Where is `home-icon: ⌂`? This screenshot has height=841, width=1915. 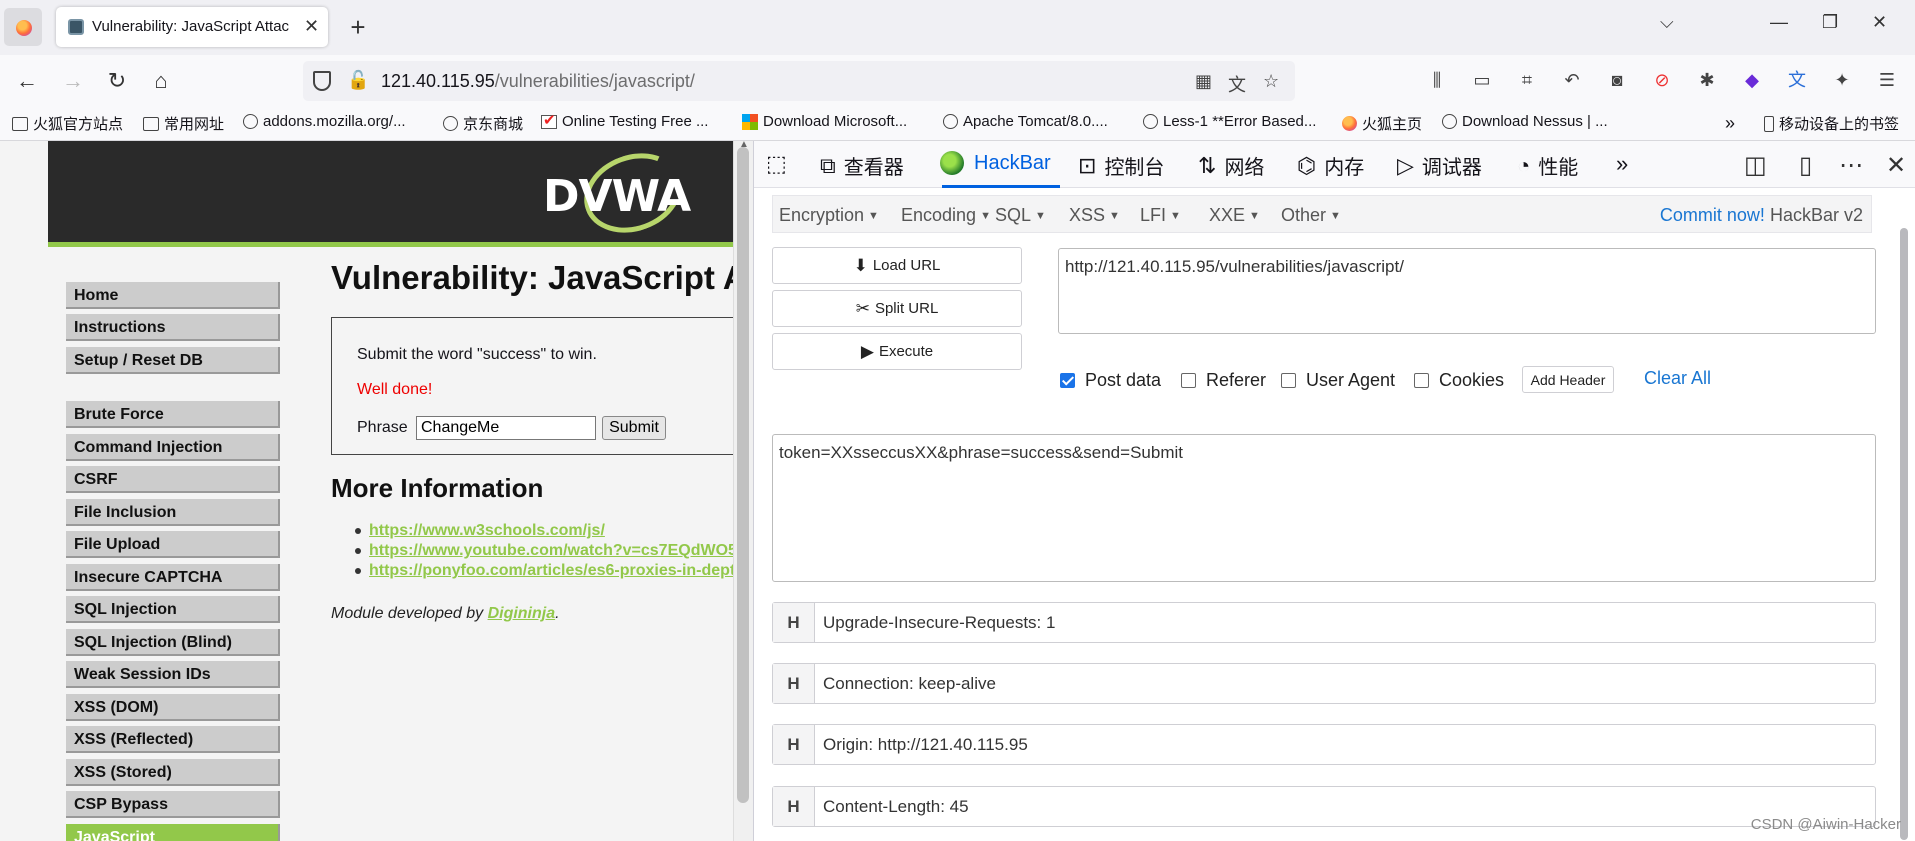 home-icon: ⌂ is located at coordinates (161, 81).